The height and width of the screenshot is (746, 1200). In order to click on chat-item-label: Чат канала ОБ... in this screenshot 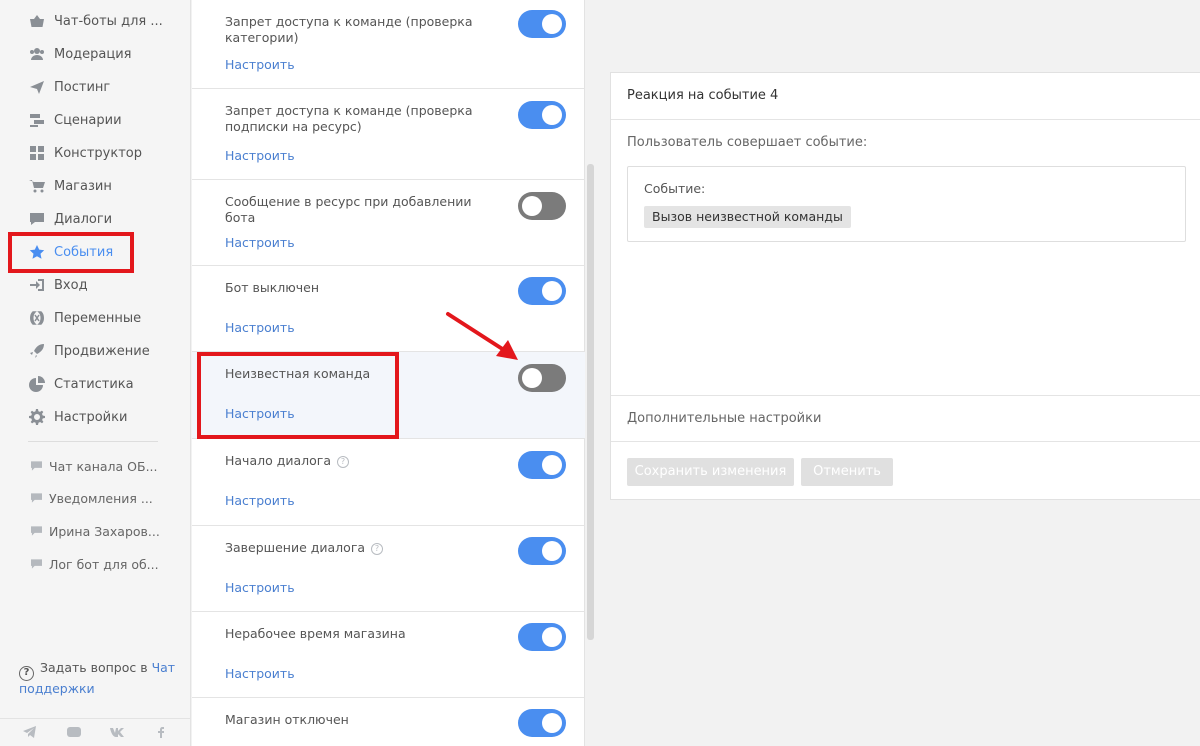, I will do `click(103, 466)`.